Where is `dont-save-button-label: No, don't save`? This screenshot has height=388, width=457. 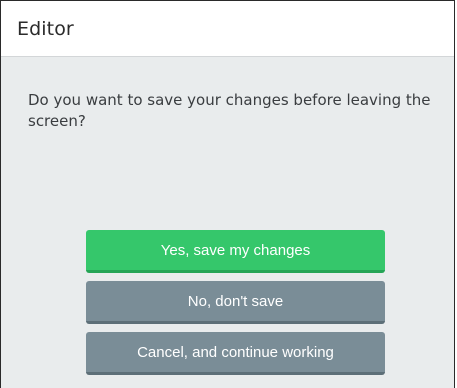 dont-save-button-label: No, don't save is located at coordinates (235, 301).